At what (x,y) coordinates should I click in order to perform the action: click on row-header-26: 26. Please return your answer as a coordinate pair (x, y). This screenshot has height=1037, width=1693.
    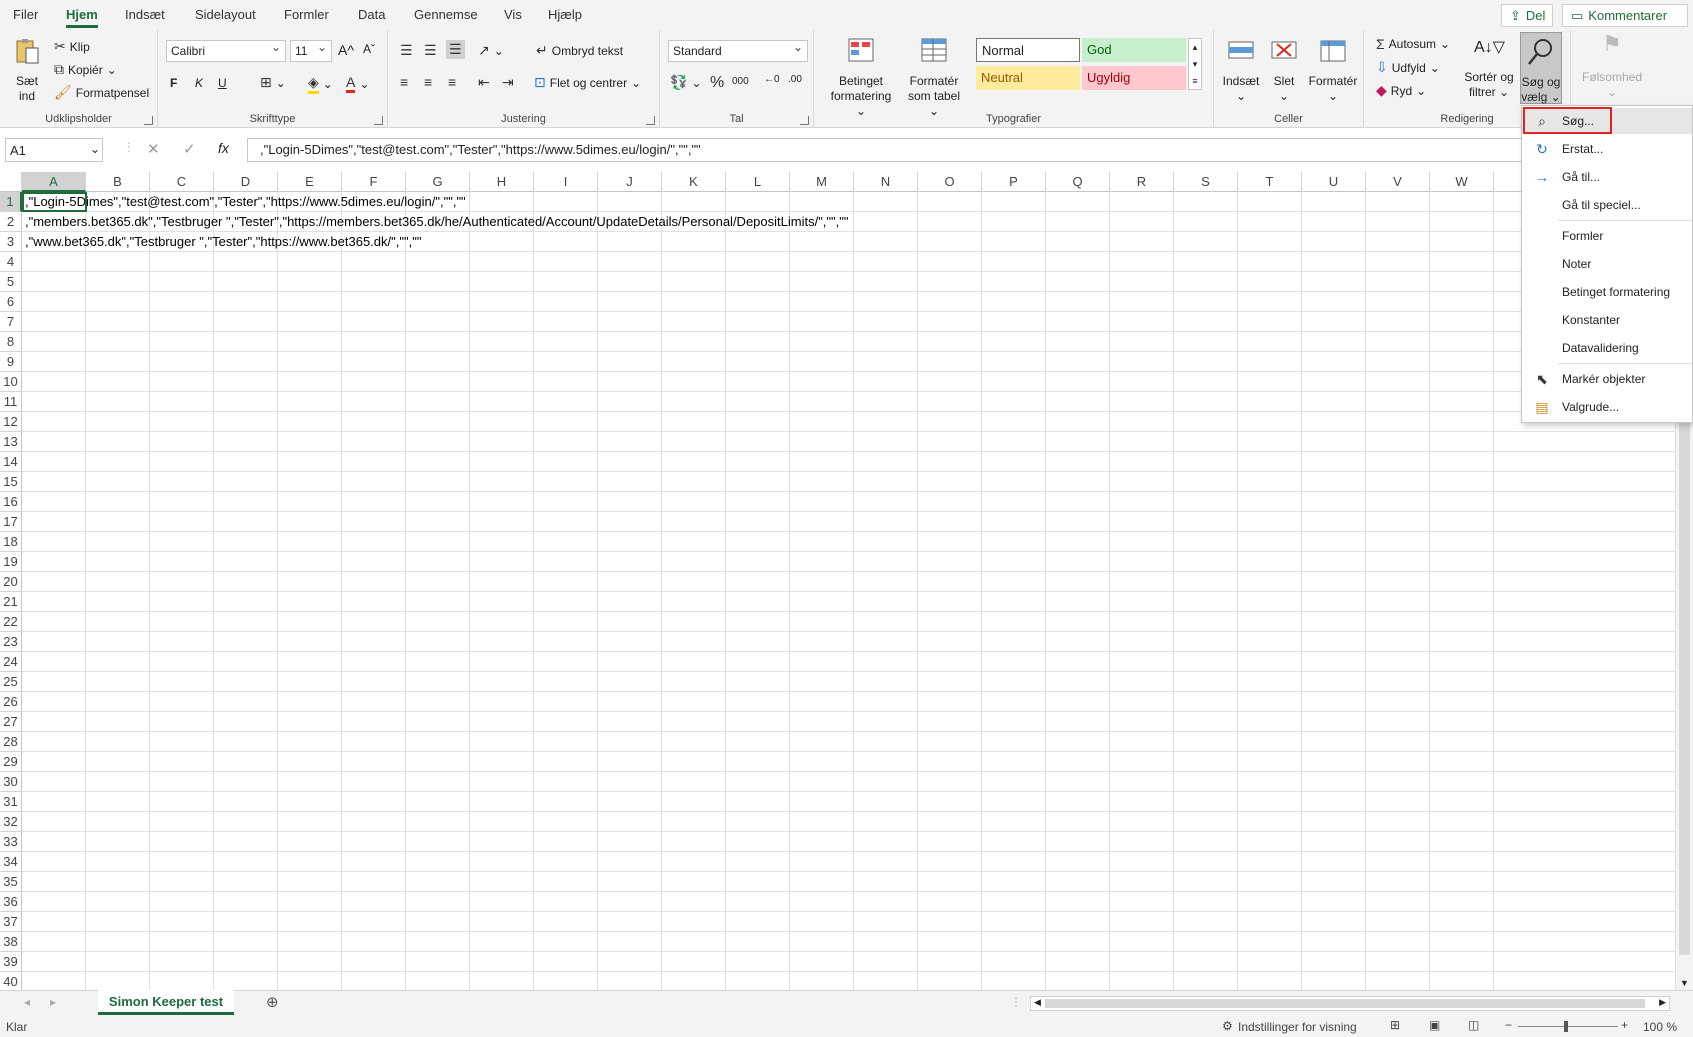
    Looking at the image, I should click on (11, 702).